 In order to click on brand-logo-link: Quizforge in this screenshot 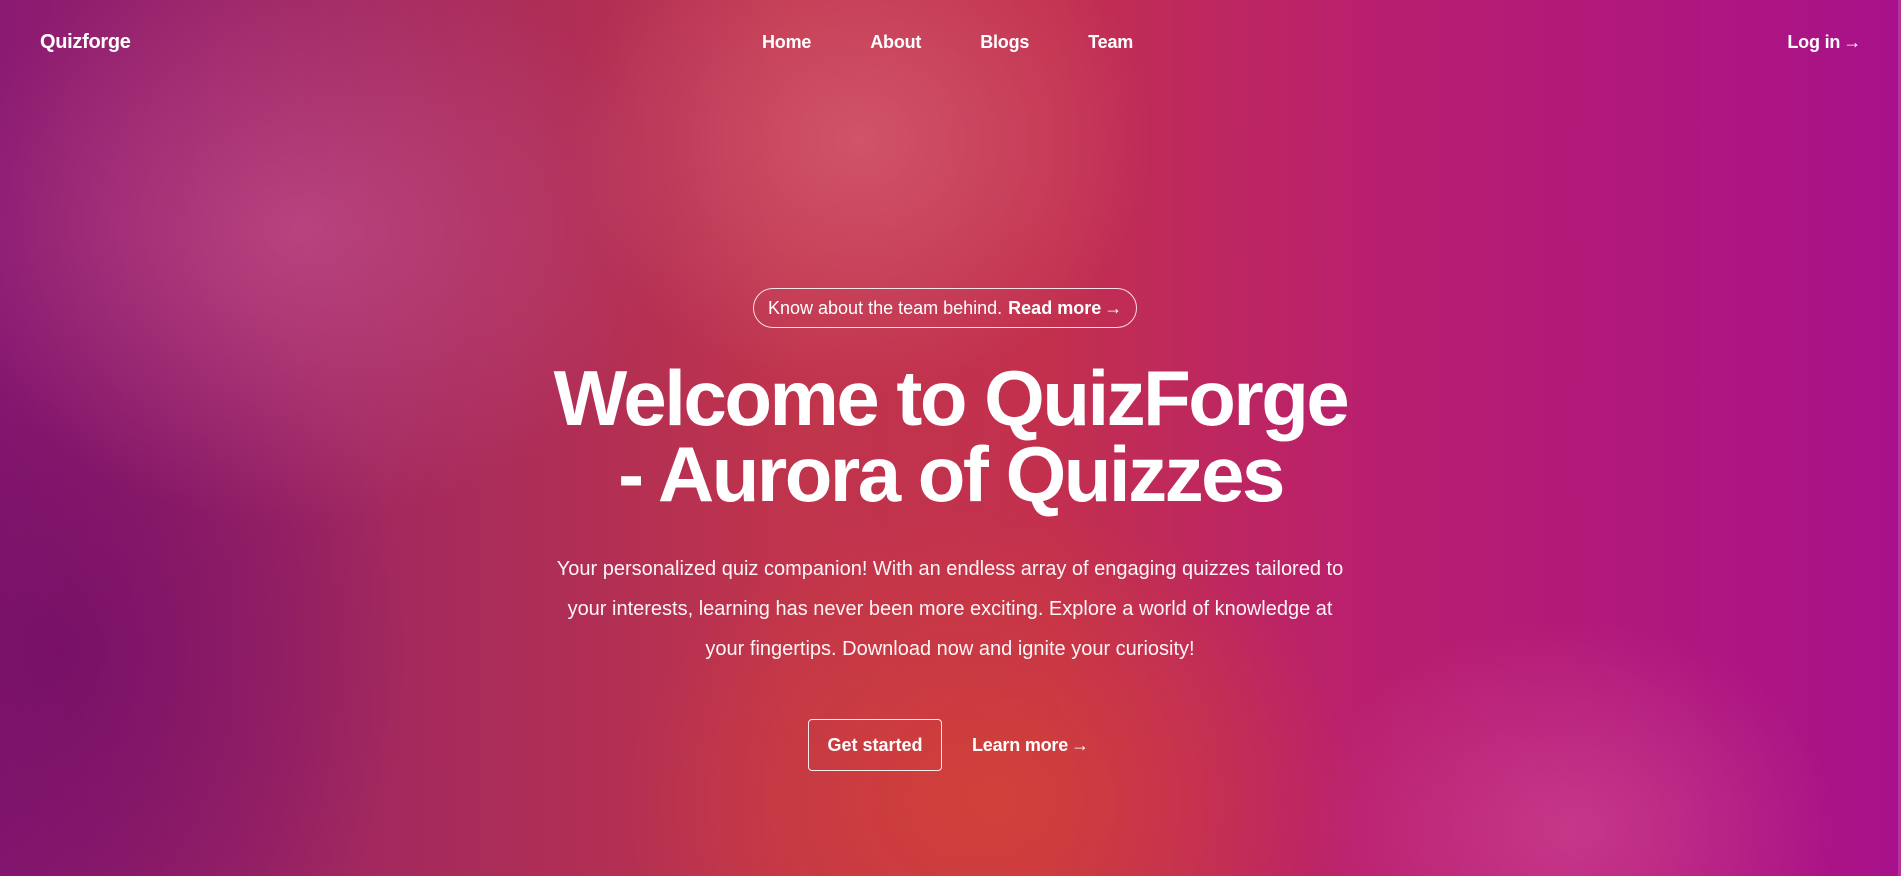, I will do `click(85, 42)`.